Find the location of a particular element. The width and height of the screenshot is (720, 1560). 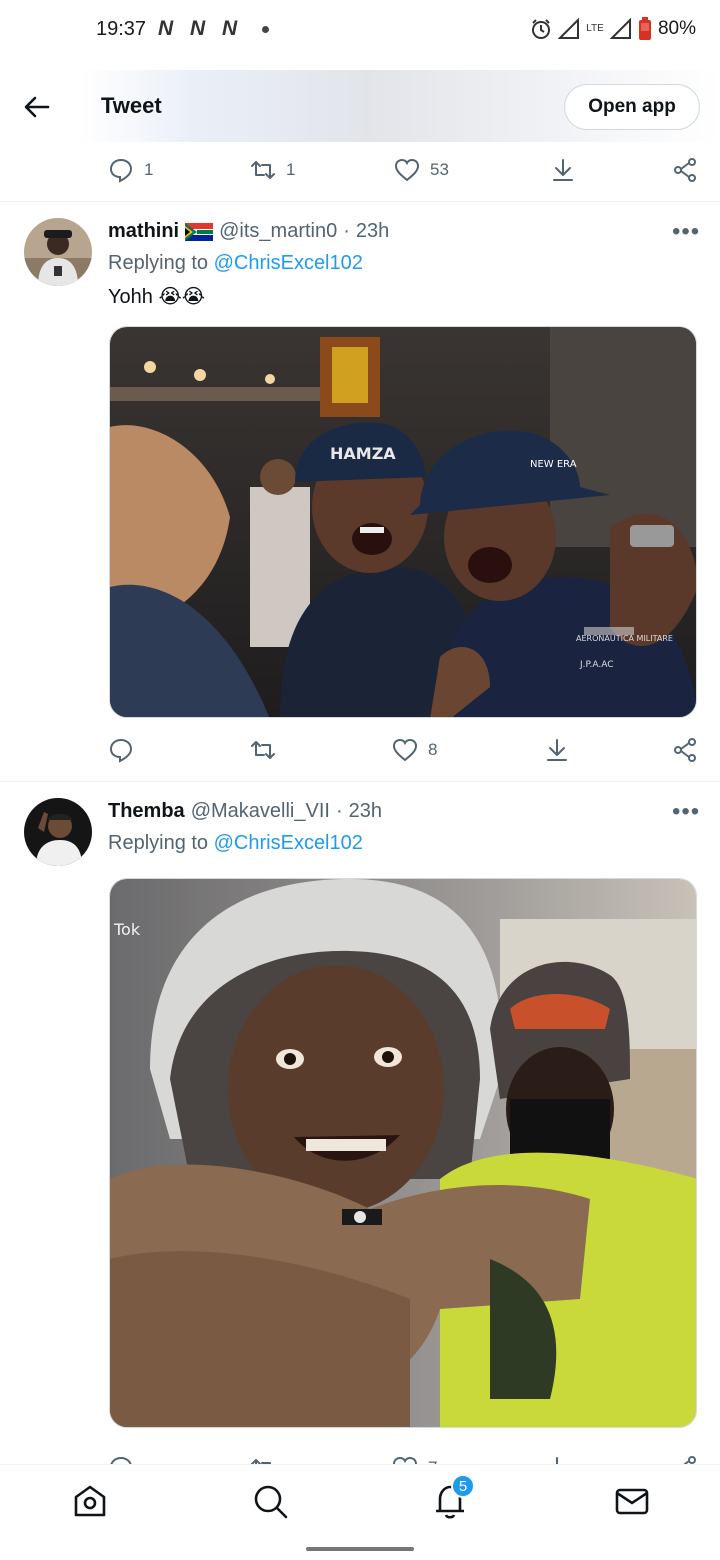

status-dot-icon is located at coordinates (265, 29).